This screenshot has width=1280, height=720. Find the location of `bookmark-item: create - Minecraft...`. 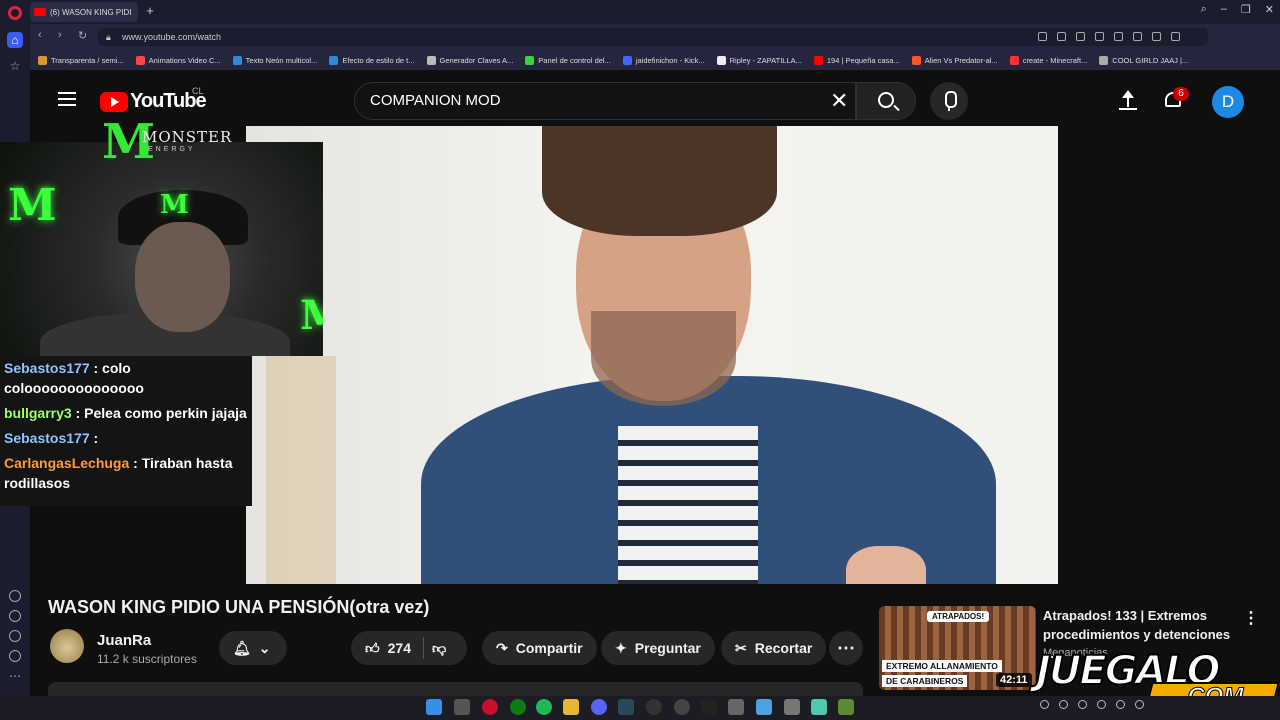

bookmark-item: create - Minecraft... is located at coordinates (1048, 60).